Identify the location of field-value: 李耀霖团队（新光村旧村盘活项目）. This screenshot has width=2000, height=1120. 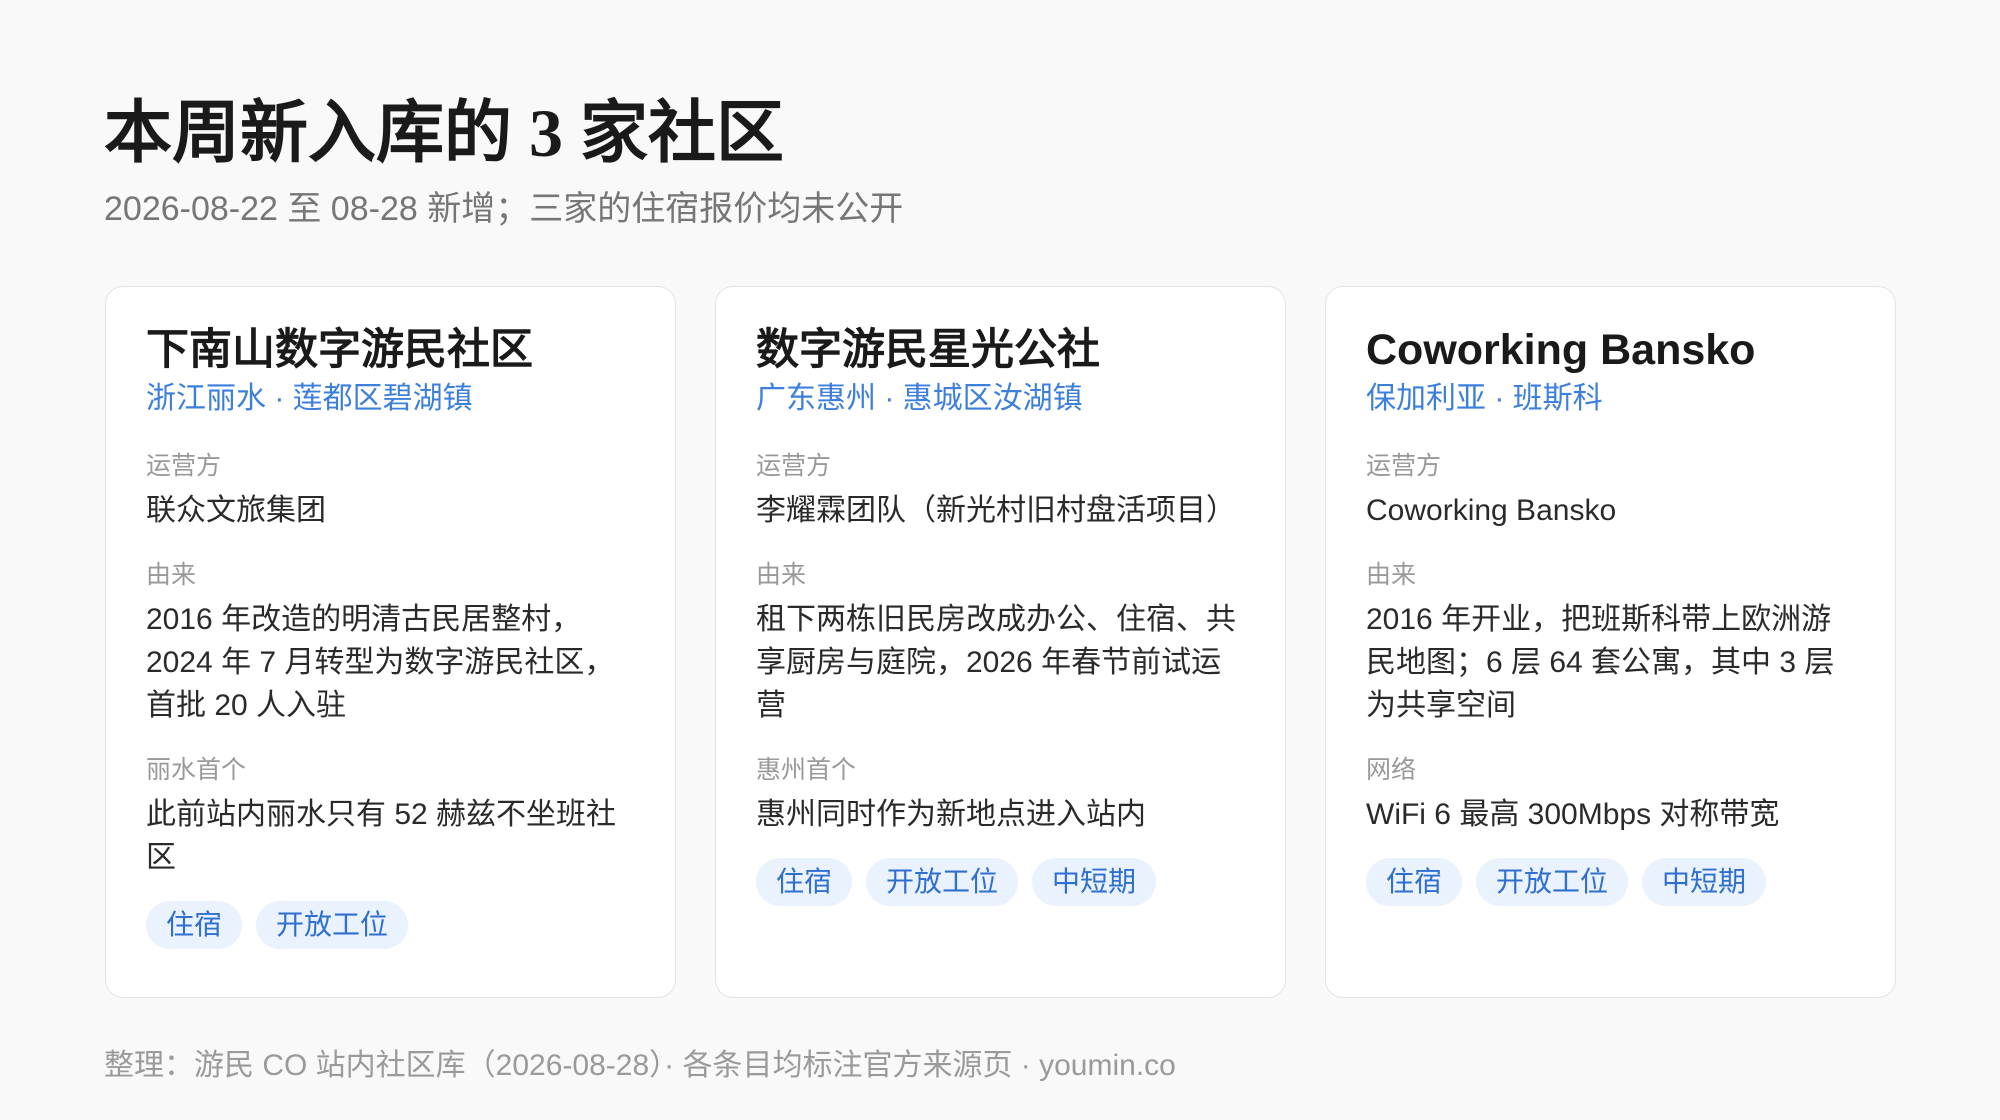
(996, 510).